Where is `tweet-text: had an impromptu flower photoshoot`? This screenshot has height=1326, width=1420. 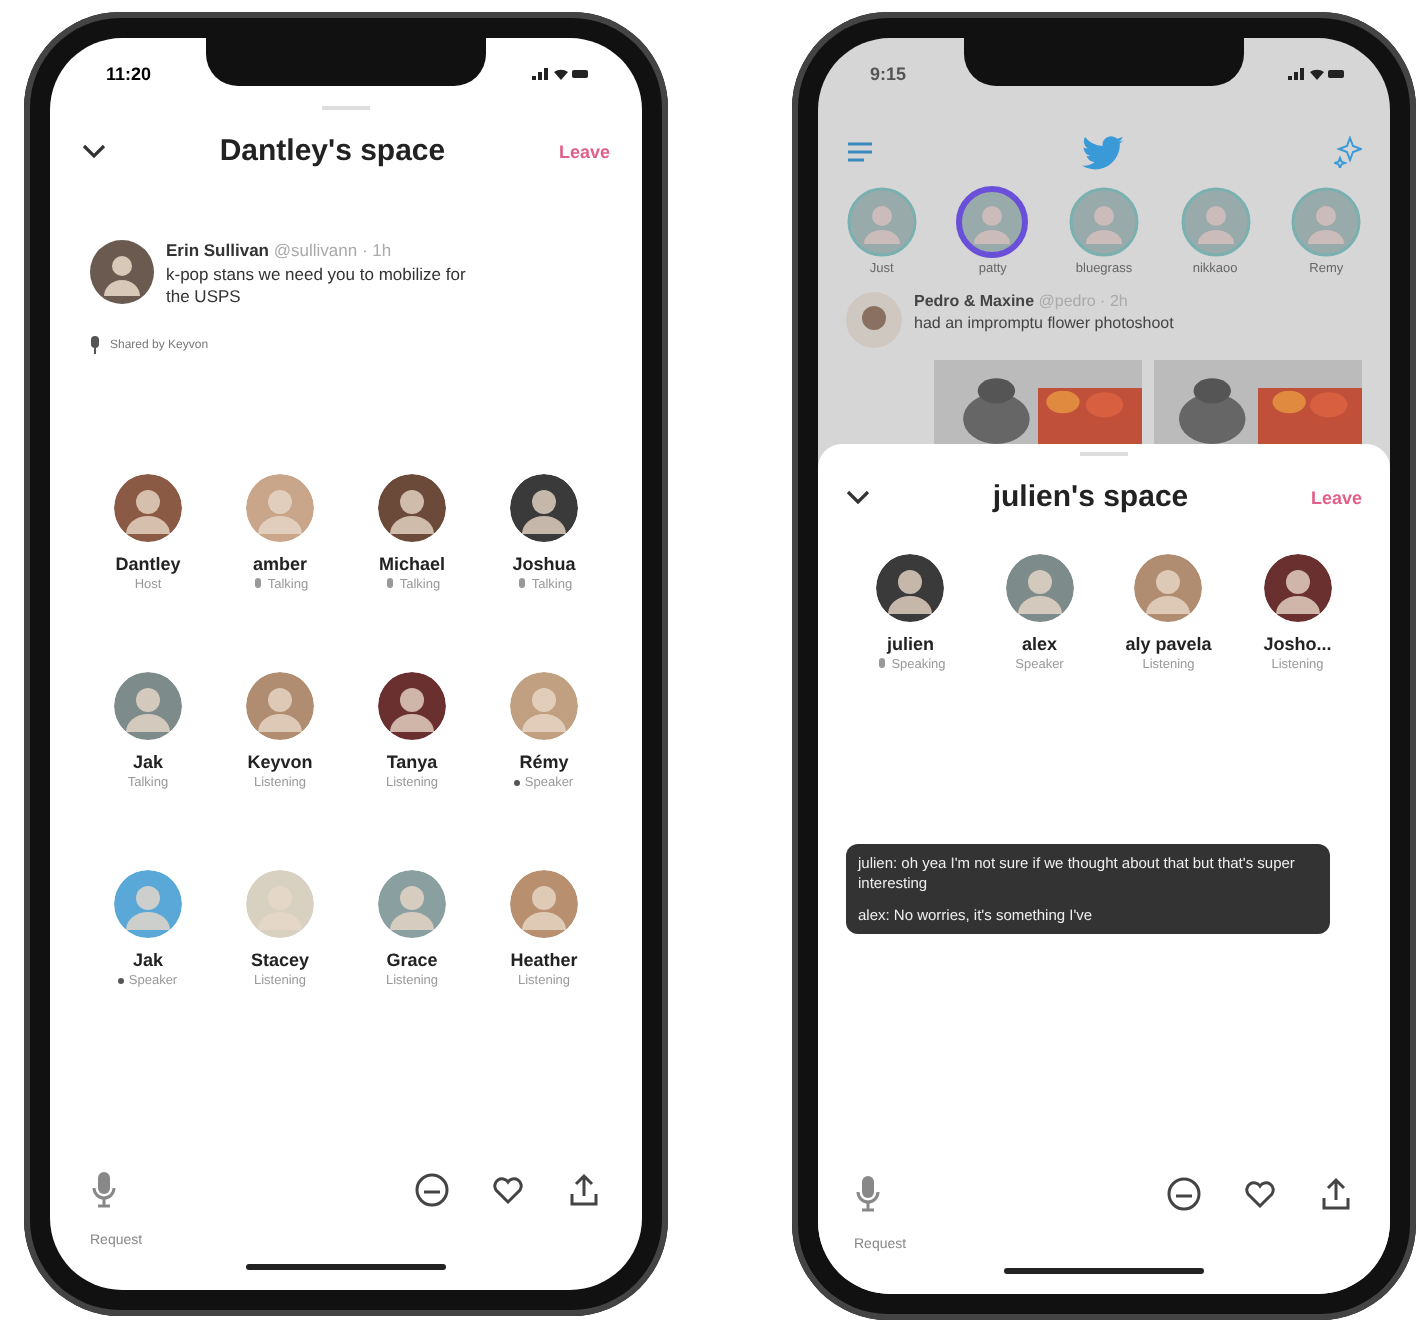 tweet-text: had an impromptu flower photoshoot is located at coordinates (1045, 324).